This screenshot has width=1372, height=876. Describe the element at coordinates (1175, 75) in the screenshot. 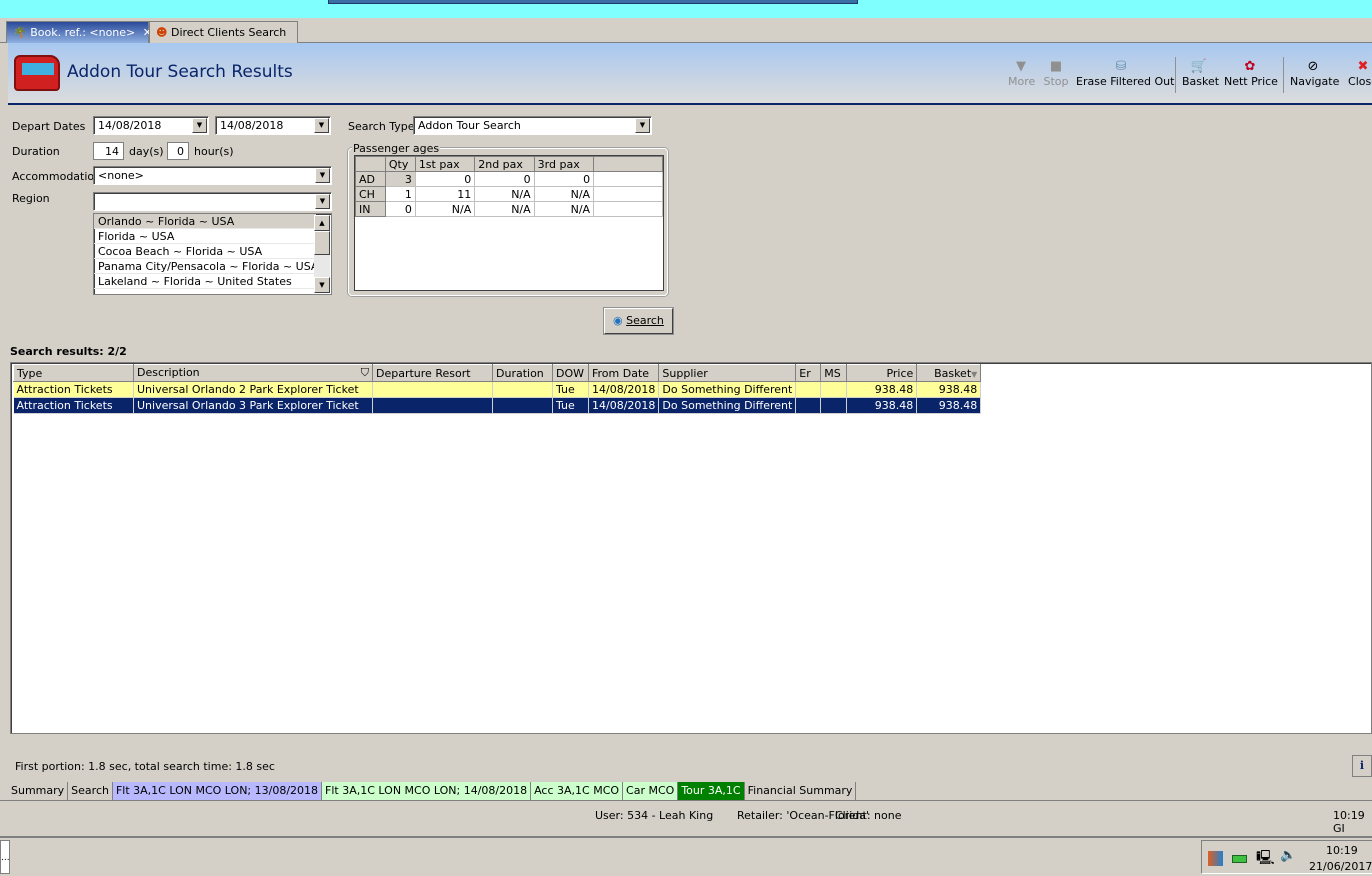

I see `toolbar-separator` at that location.